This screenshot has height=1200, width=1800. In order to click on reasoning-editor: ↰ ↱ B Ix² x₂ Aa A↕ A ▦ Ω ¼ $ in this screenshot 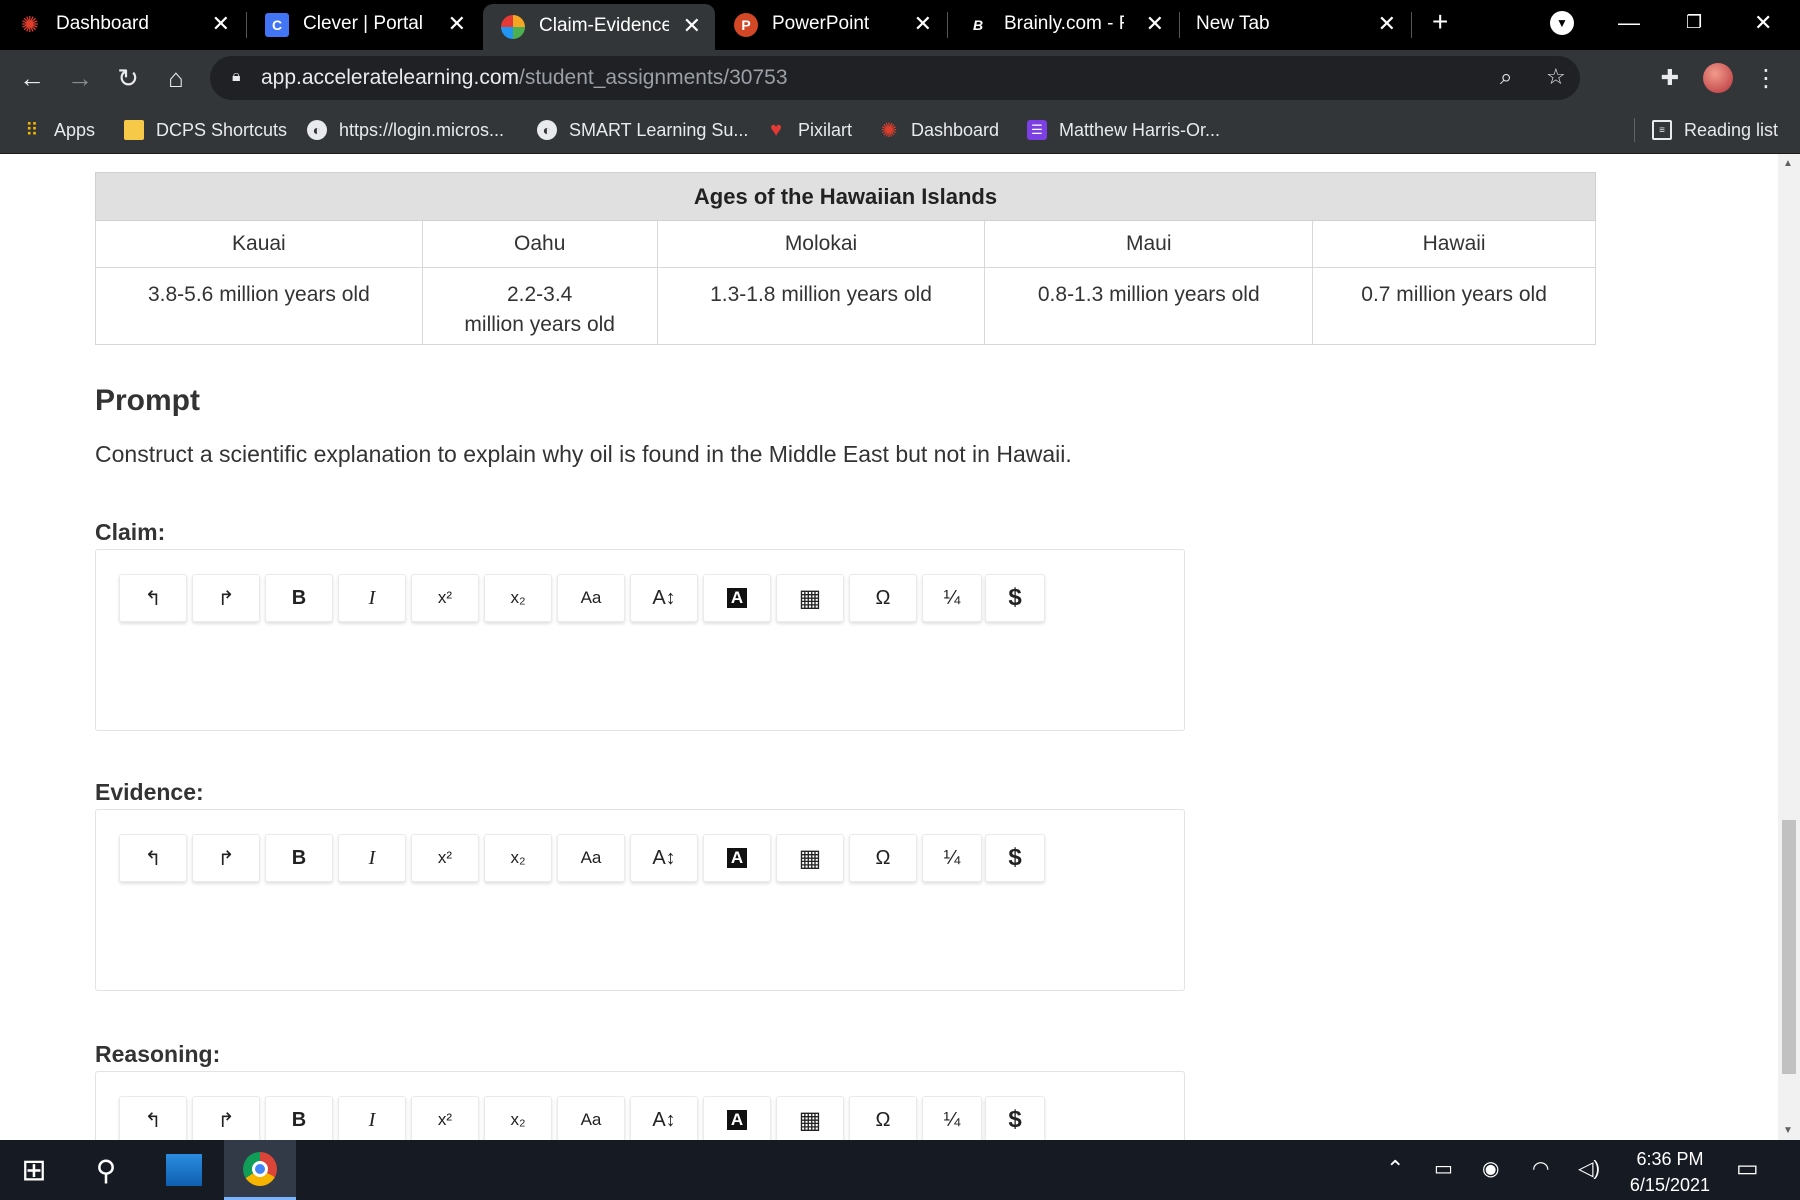, I will do `click(640, 1105)`.